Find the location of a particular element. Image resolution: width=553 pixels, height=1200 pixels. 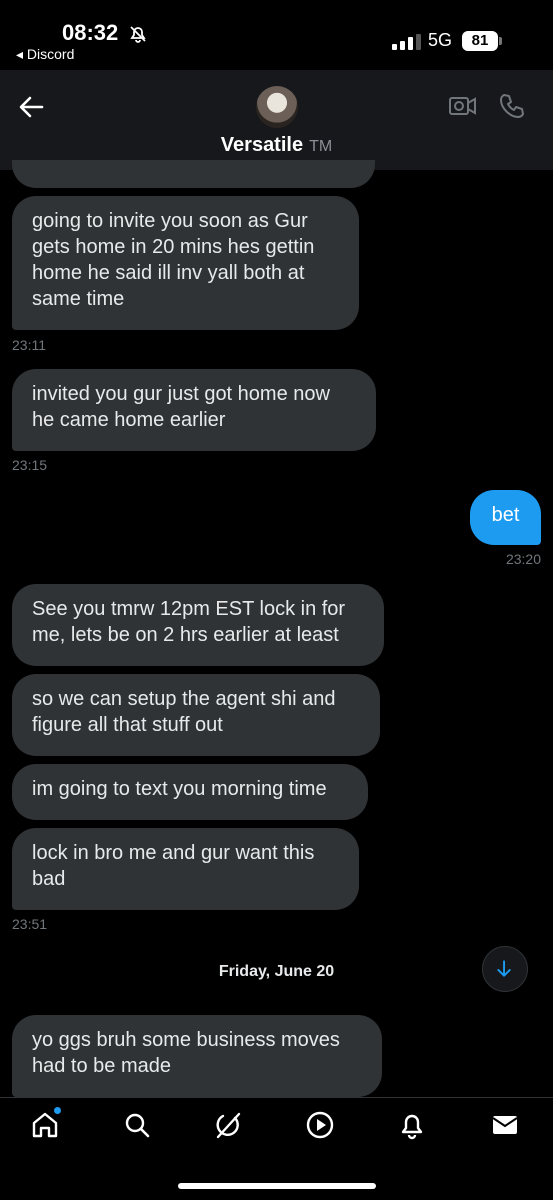

conversation-header: Versatile TM is located at coordinates (276, 120).